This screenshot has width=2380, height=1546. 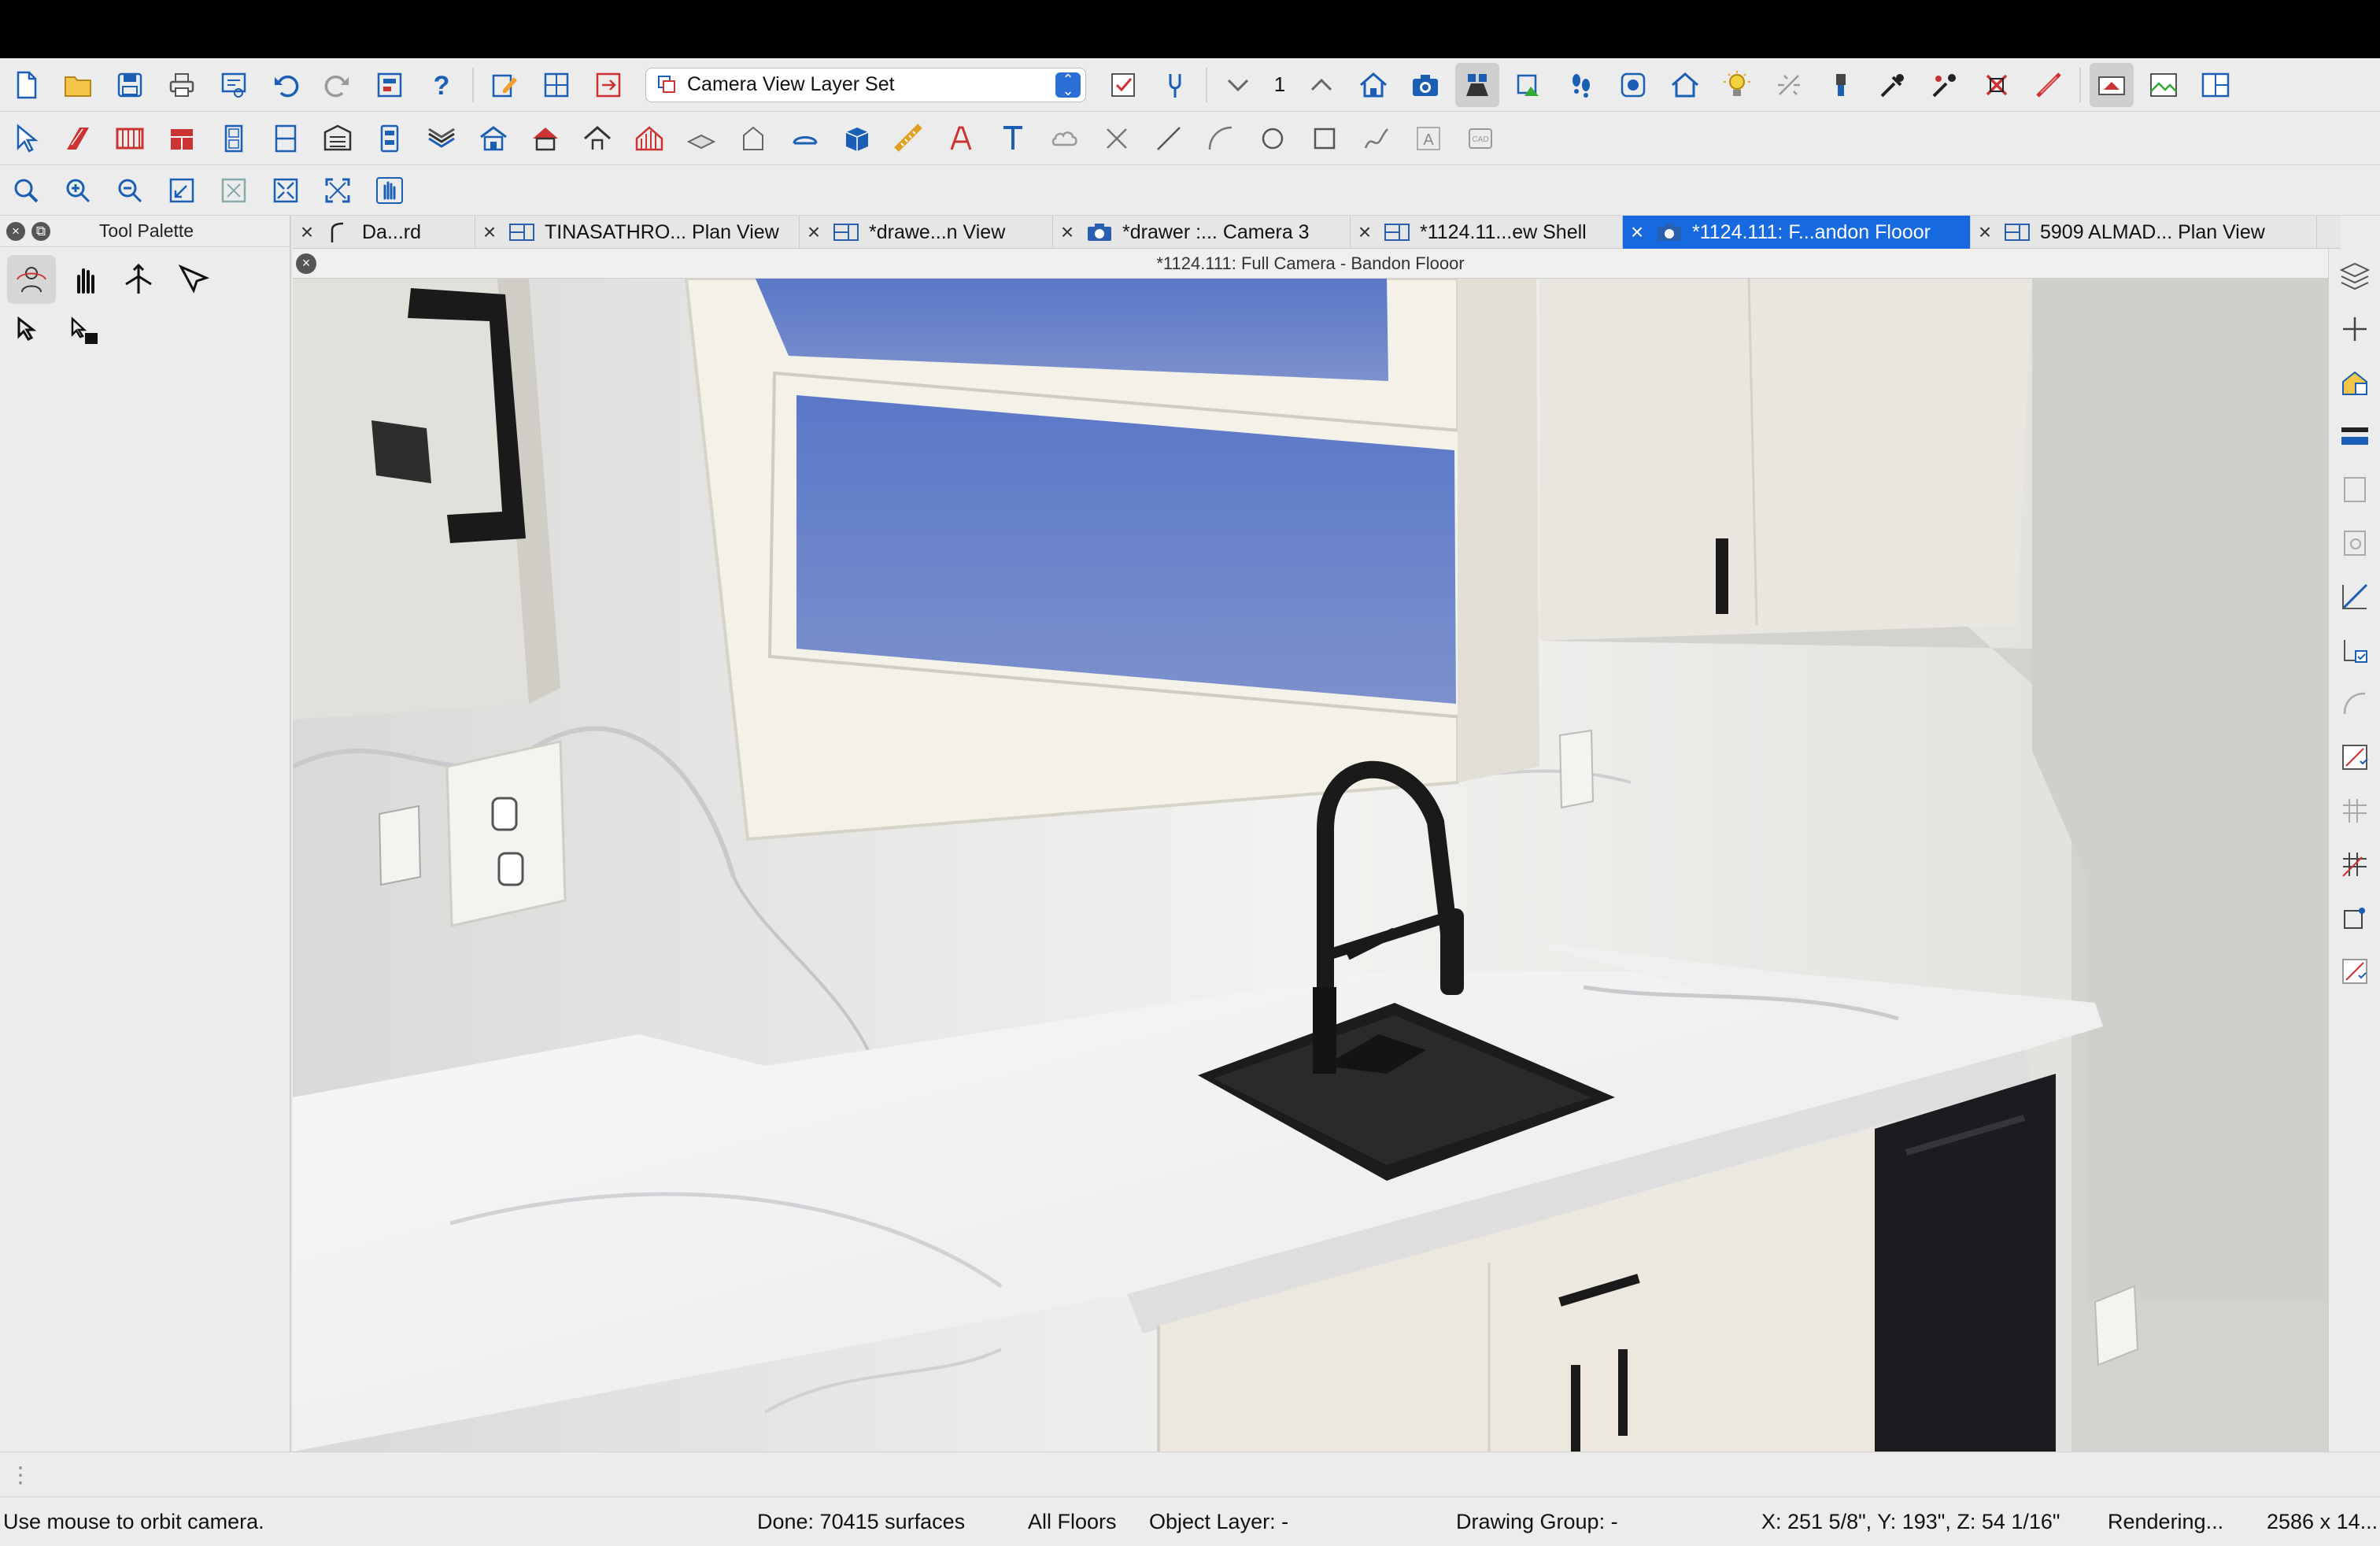 What do you see at coordinates (1065, 139) in the screenshot?
I see `cad-cloud-button` at bounding box center [1065, 139].